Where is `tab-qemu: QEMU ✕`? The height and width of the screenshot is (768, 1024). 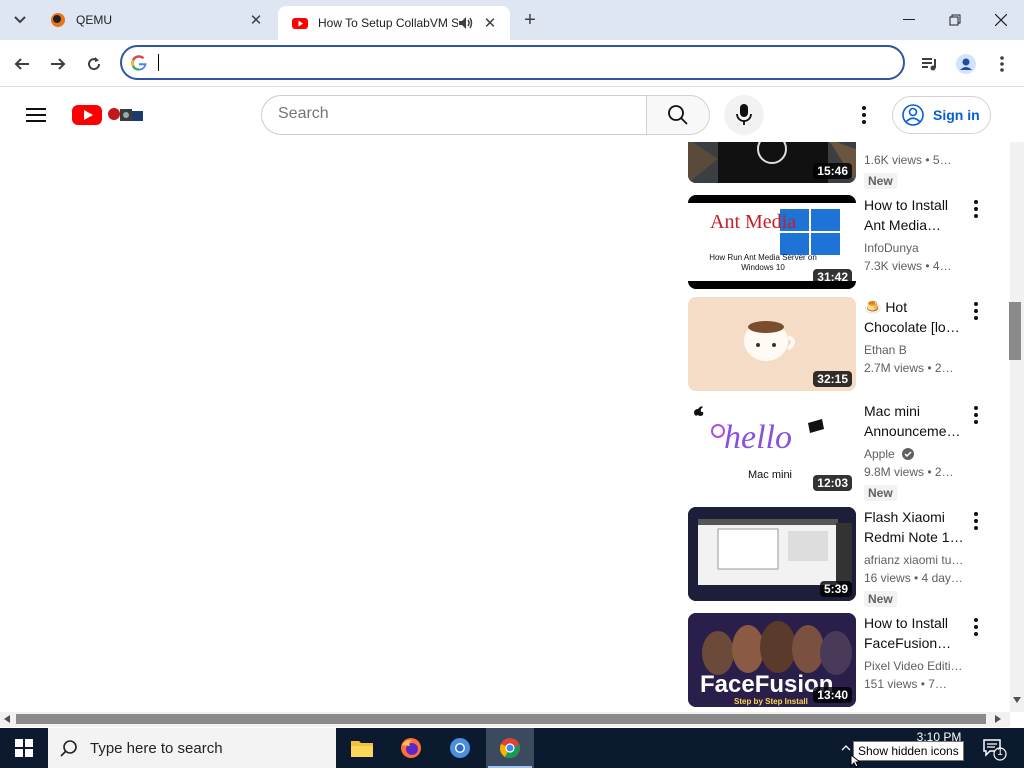
tab-qemu: QEMU ✕ is located at coordinates (156, 20).